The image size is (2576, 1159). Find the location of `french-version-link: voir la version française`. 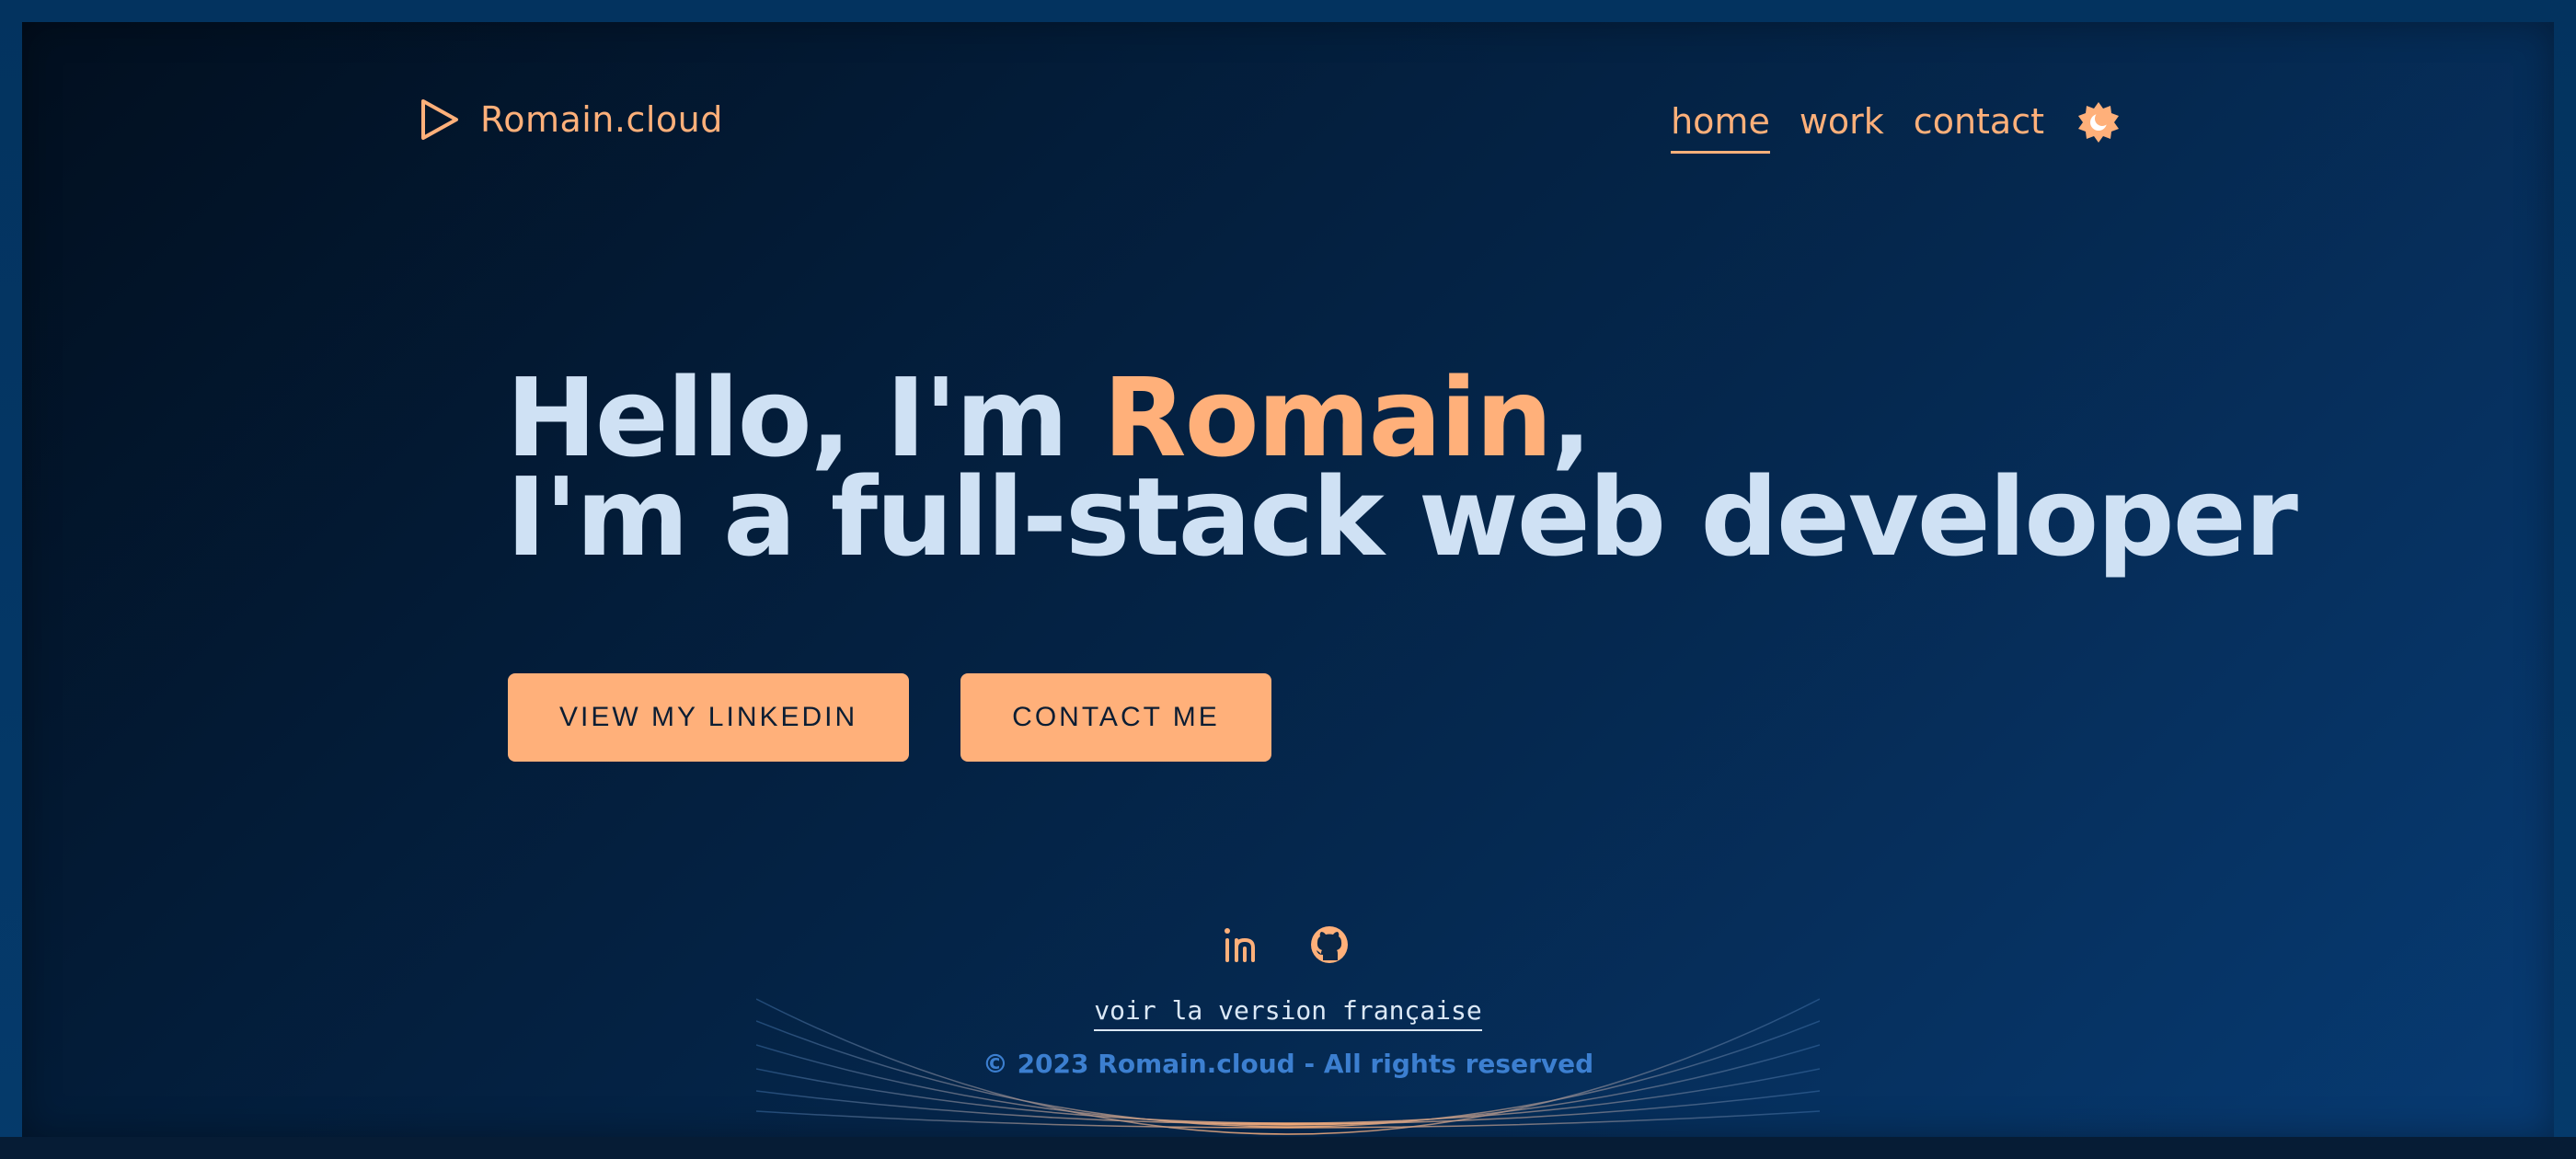

french-version-link: voir la version française is located at coordinates (1288, 1013).